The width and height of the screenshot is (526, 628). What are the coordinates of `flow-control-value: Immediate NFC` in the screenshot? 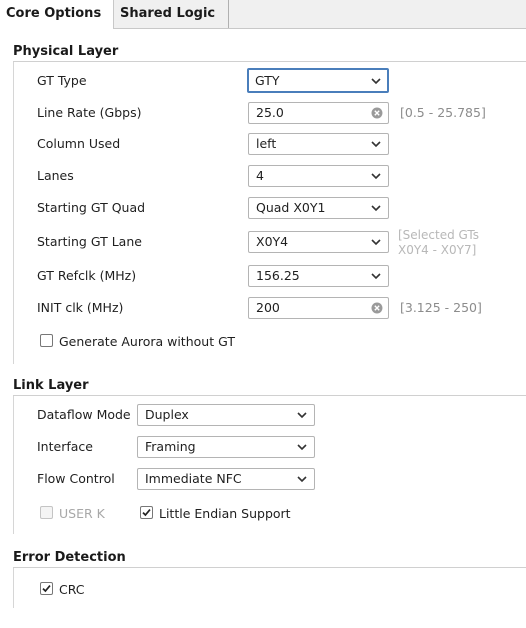 It's located at (193, 478).